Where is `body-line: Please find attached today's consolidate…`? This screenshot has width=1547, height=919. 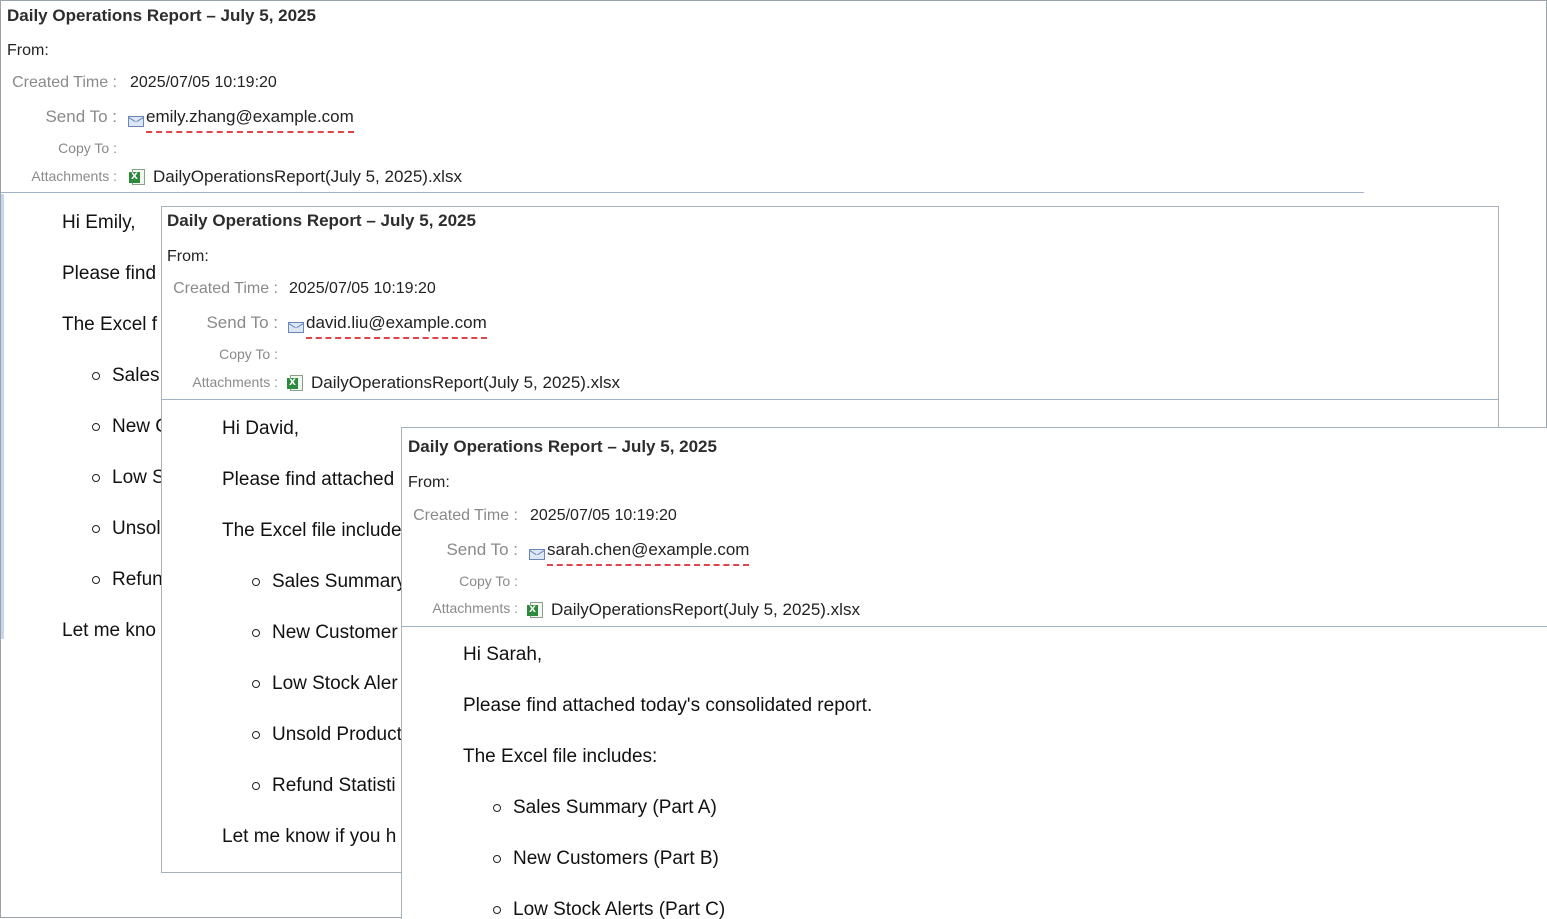
body-line: Please find attached today's consolidate… is located at coordinates (668, 705).